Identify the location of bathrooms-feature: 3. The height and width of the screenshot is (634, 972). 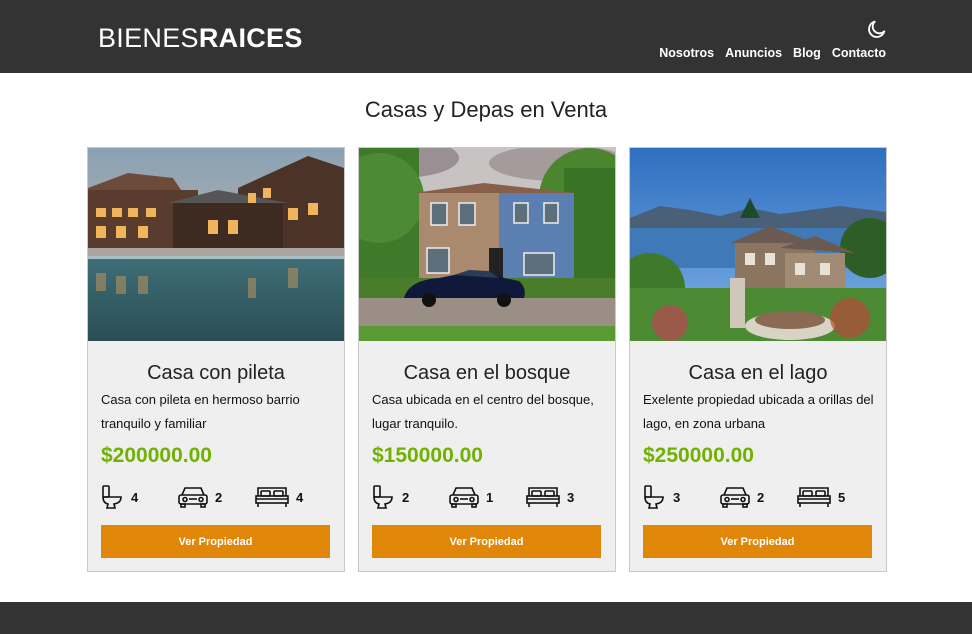
(661, 497).